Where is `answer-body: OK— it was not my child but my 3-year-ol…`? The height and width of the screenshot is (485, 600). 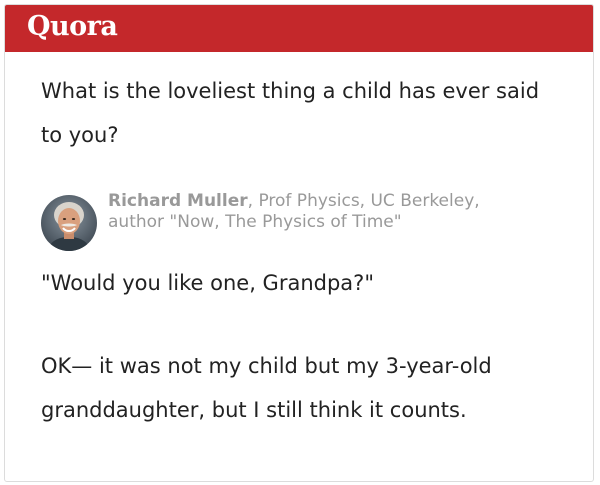
answer-body: OK— it was not my child but my 3-year-ol… is located at coordinates (266, 388).